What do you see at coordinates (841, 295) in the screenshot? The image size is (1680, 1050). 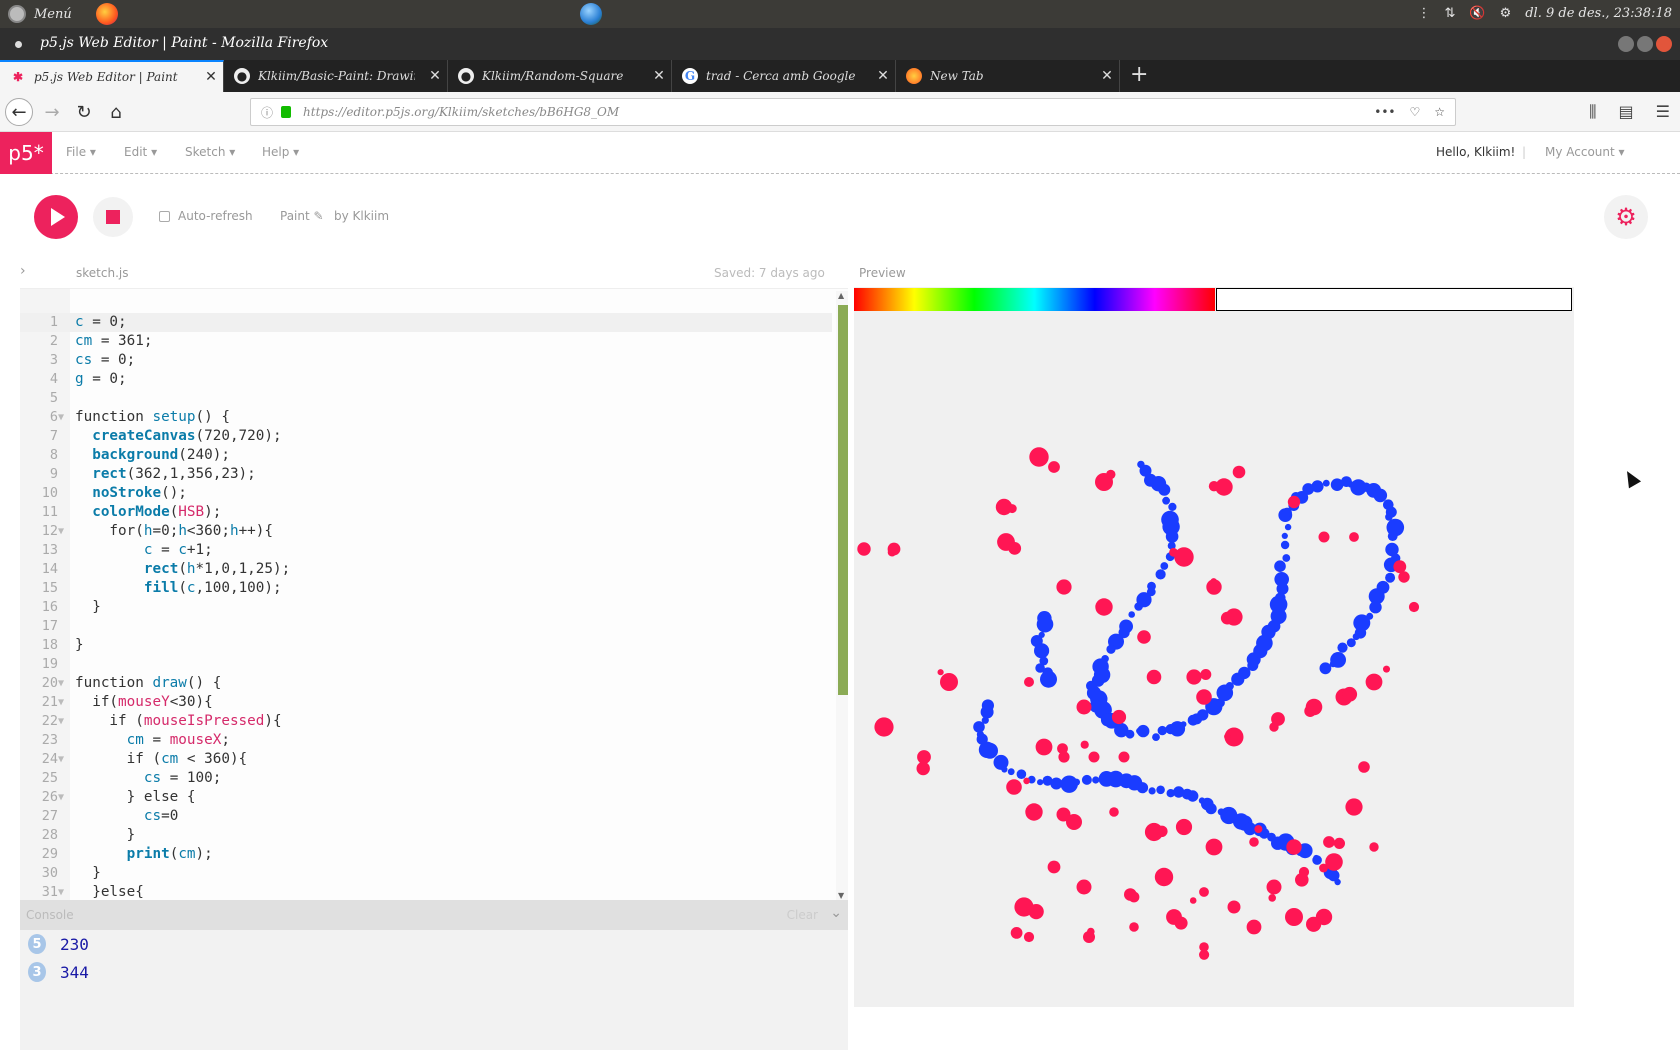 I see `scroll-up-icon: ▲` at bounding box center [841, 295].